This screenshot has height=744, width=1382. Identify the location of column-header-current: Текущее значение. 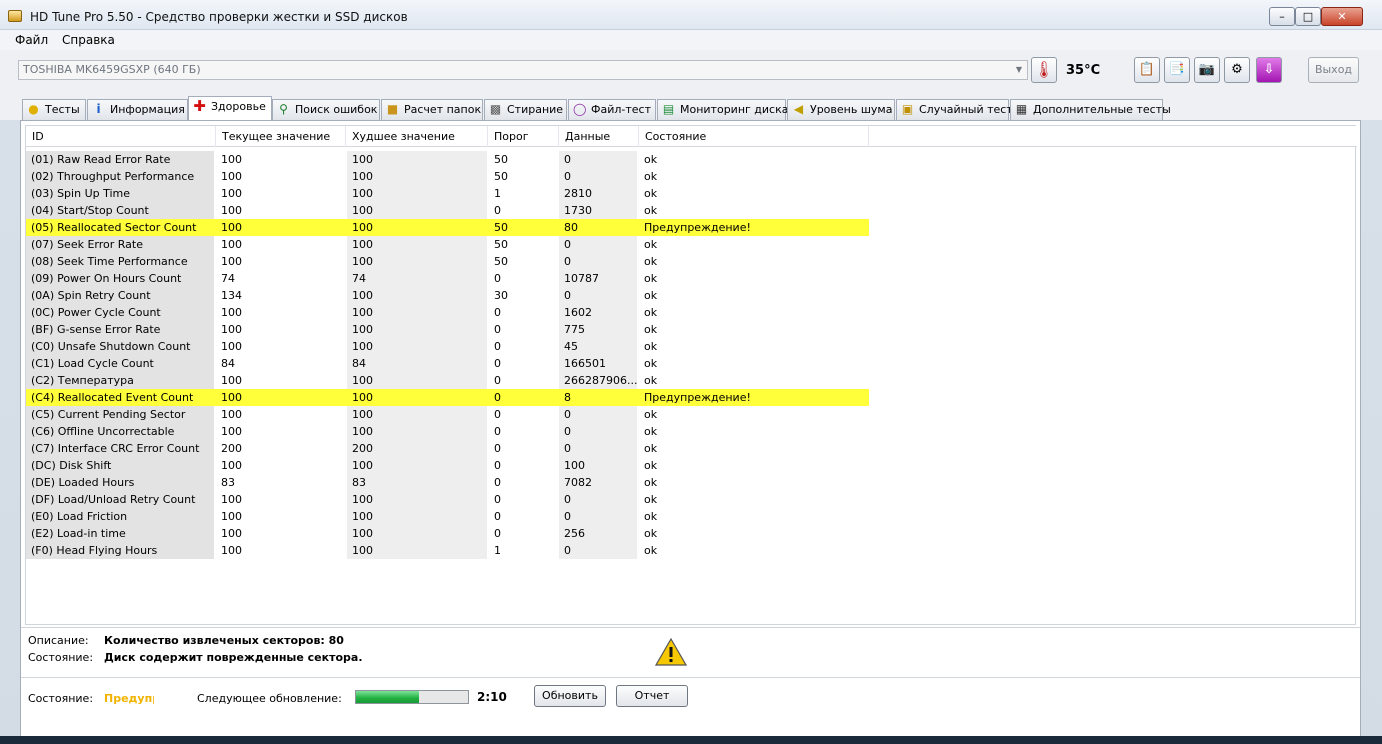
(281, 136).